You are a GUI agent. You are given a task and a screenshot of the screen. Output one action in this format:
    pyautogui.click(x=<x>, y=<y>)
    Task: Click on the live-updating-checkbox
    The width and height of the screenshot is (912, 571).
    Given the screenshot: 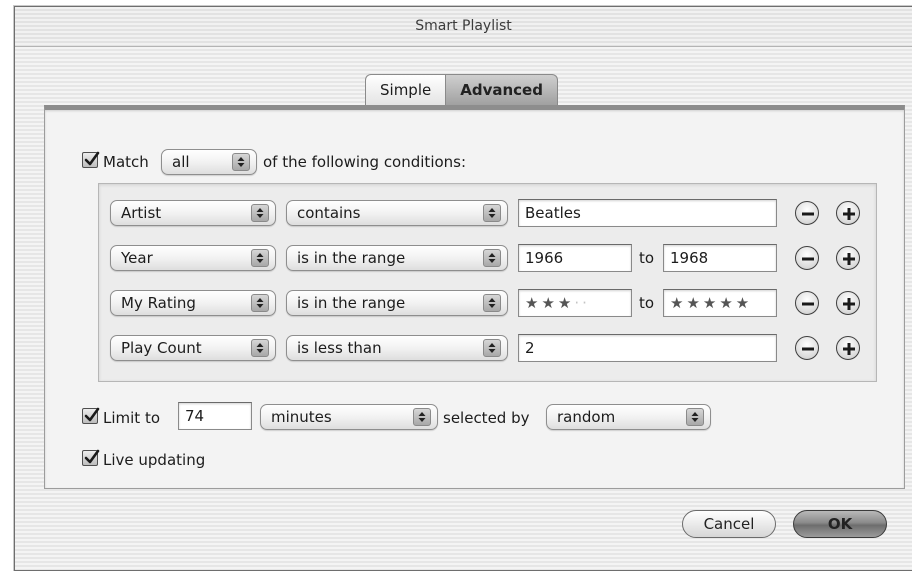 What is the action you would take?
    pyautogui.click(x=91, y=457)
    